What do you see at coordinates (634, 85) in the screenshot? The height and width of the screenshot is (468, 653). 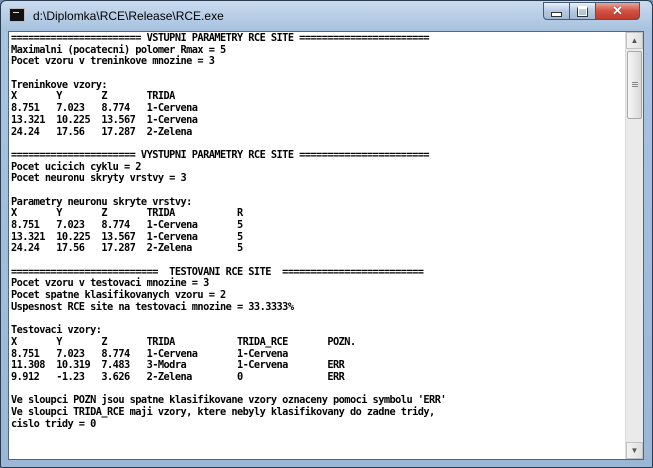 I see `scrollbar-thumb` at bounding box center [634, 85].